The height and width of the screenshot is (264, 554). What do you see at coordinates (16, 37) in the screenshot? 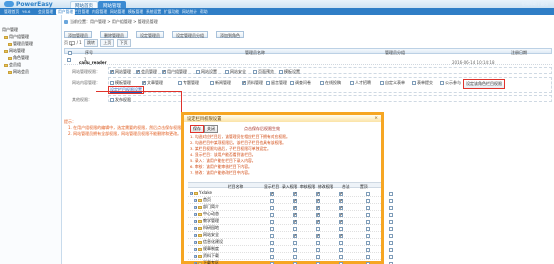
I see `sidebar-item-user-groups: 用户组管理` at bounding box center [16, 37].